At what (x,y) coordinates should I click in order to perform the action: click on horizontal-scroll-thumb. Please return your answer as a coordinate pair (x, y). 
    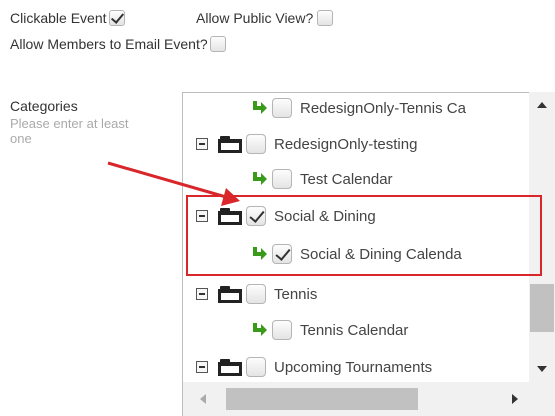
    Looking at the image, I should click on (322, 399).